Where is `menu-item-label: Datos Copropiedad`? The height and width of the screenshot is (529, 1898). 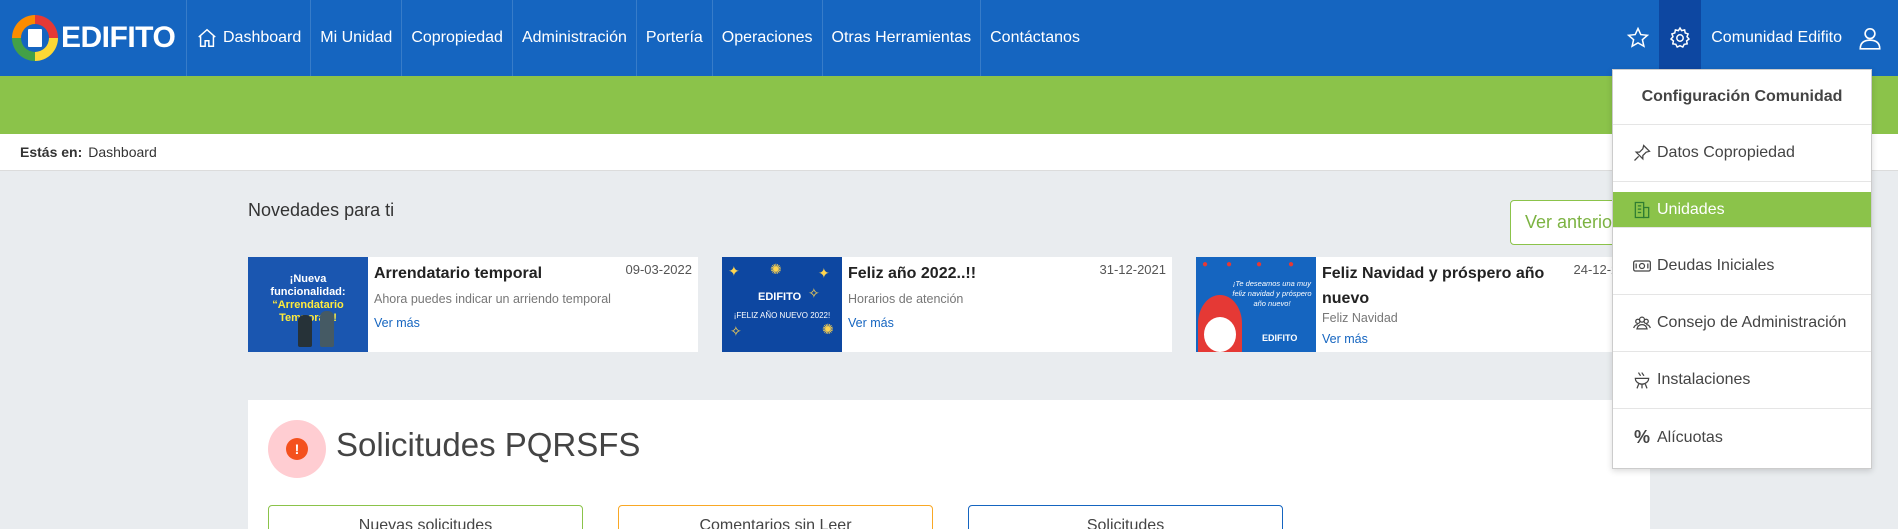 menu-item-label: Datos Copropiedad is located at coordinates (1726, 152).